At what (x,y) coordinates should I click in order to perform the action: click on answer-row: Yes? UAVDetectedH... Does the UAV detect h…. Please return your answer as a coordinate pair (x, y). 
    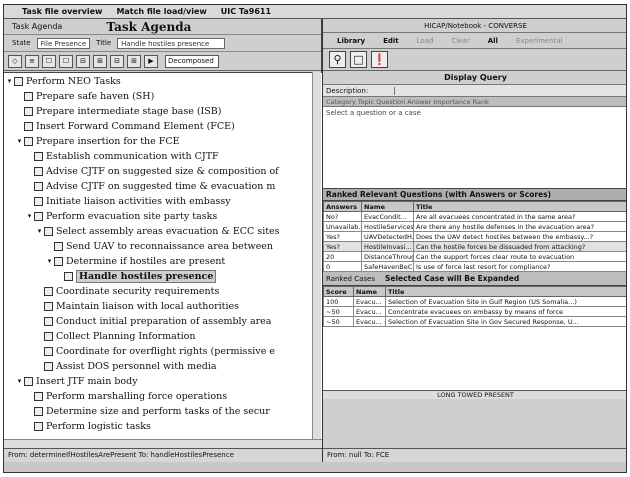
    Looking at the image, I should click on (474, 236).